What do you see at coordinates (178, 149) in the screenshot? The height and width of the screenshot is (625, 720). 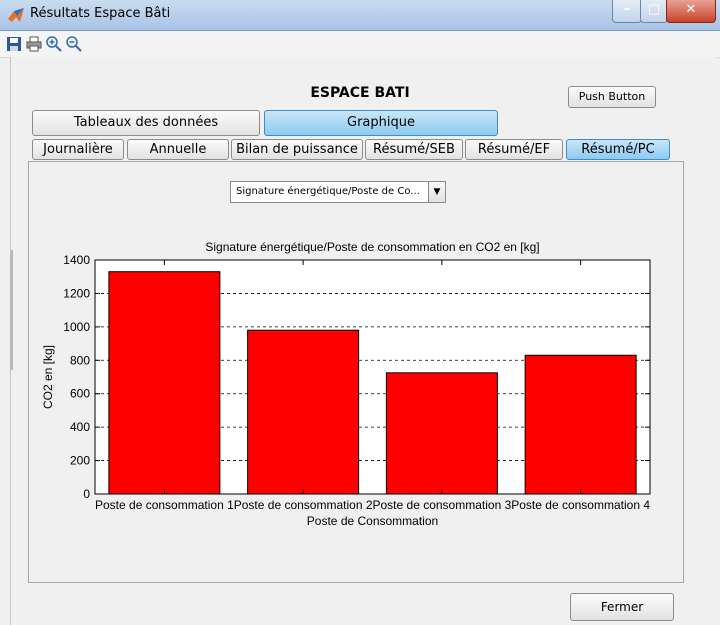 I see `subtab-annuelle: Annuelle` at bounding box center [178, 149].